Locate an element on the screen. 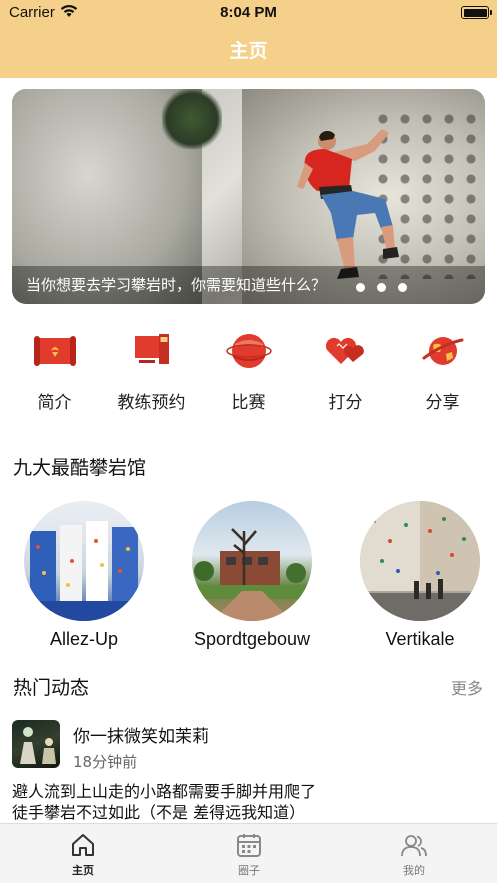 The width and height of the screenshot is (497, 883). banner-caption: 当你想要去学习攀岩时，你需要知道些什么？ is located at coordinates (176, 285).